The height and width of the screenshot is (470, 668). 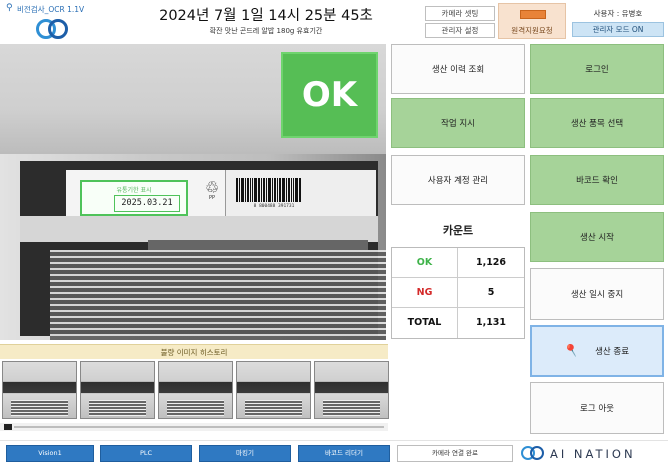 I want to click on app-name: 비전검사_OCR 1.1V, so click(x=51, y=9).